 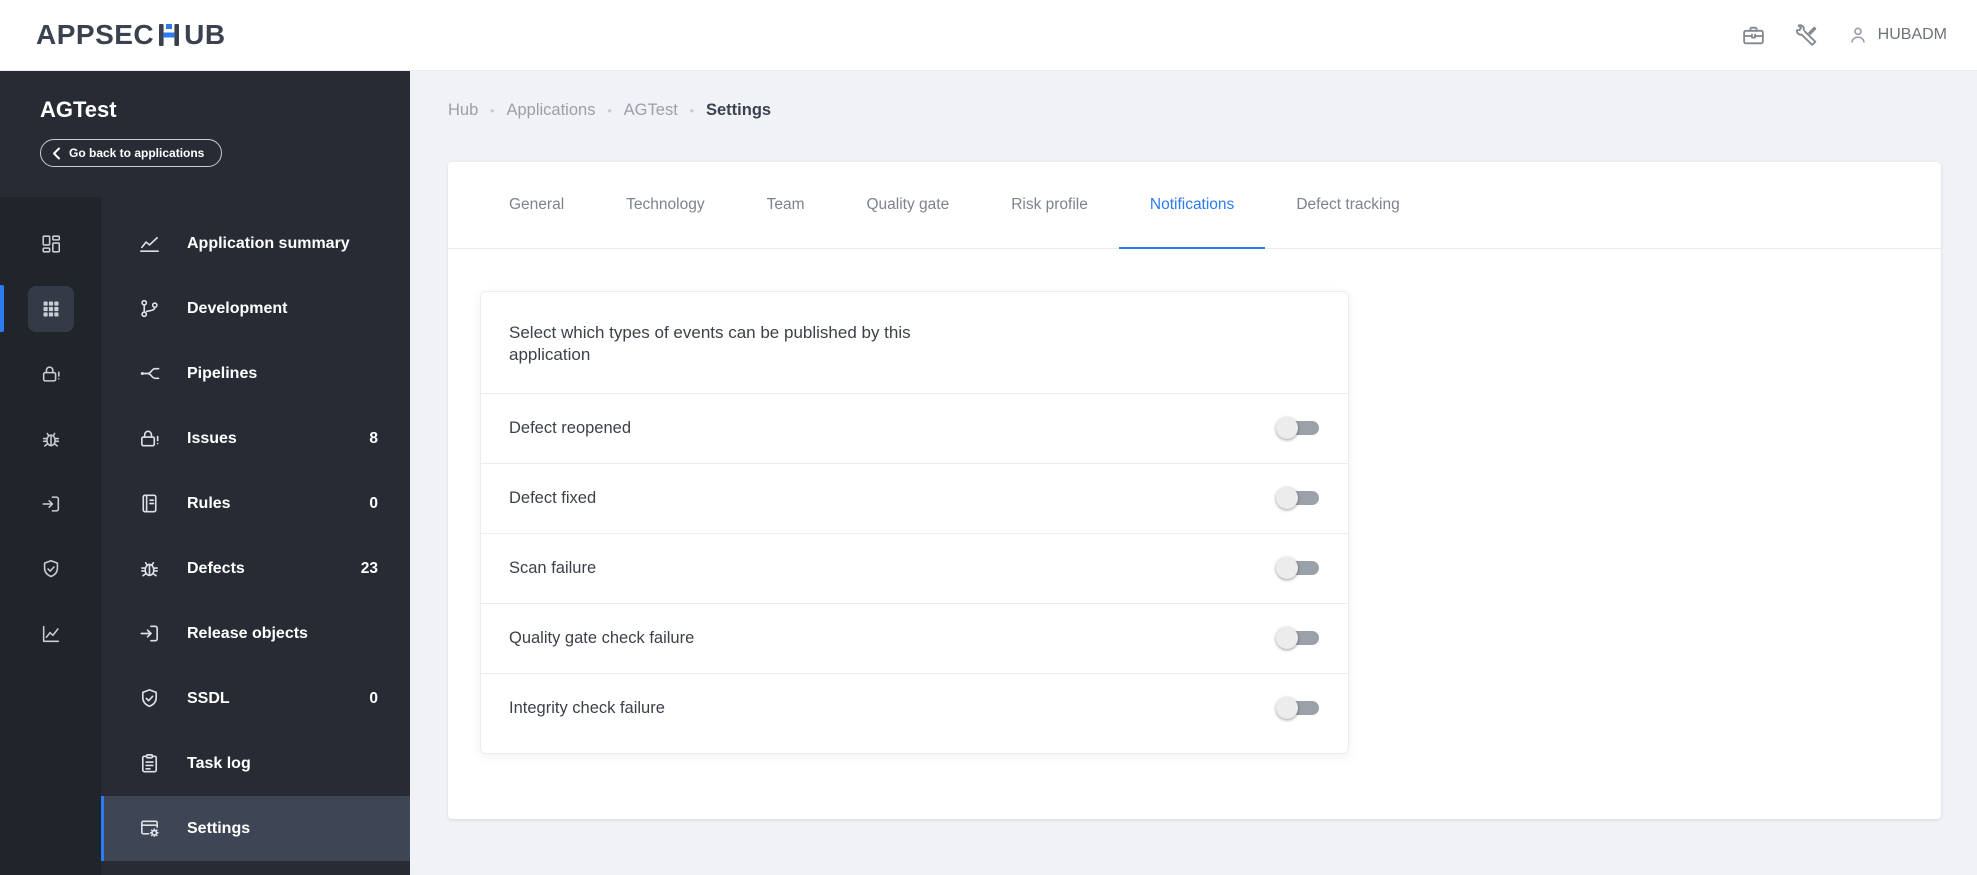 I want to click on toggle-quality-gate-check-failure, so click(x=1298, y=638).